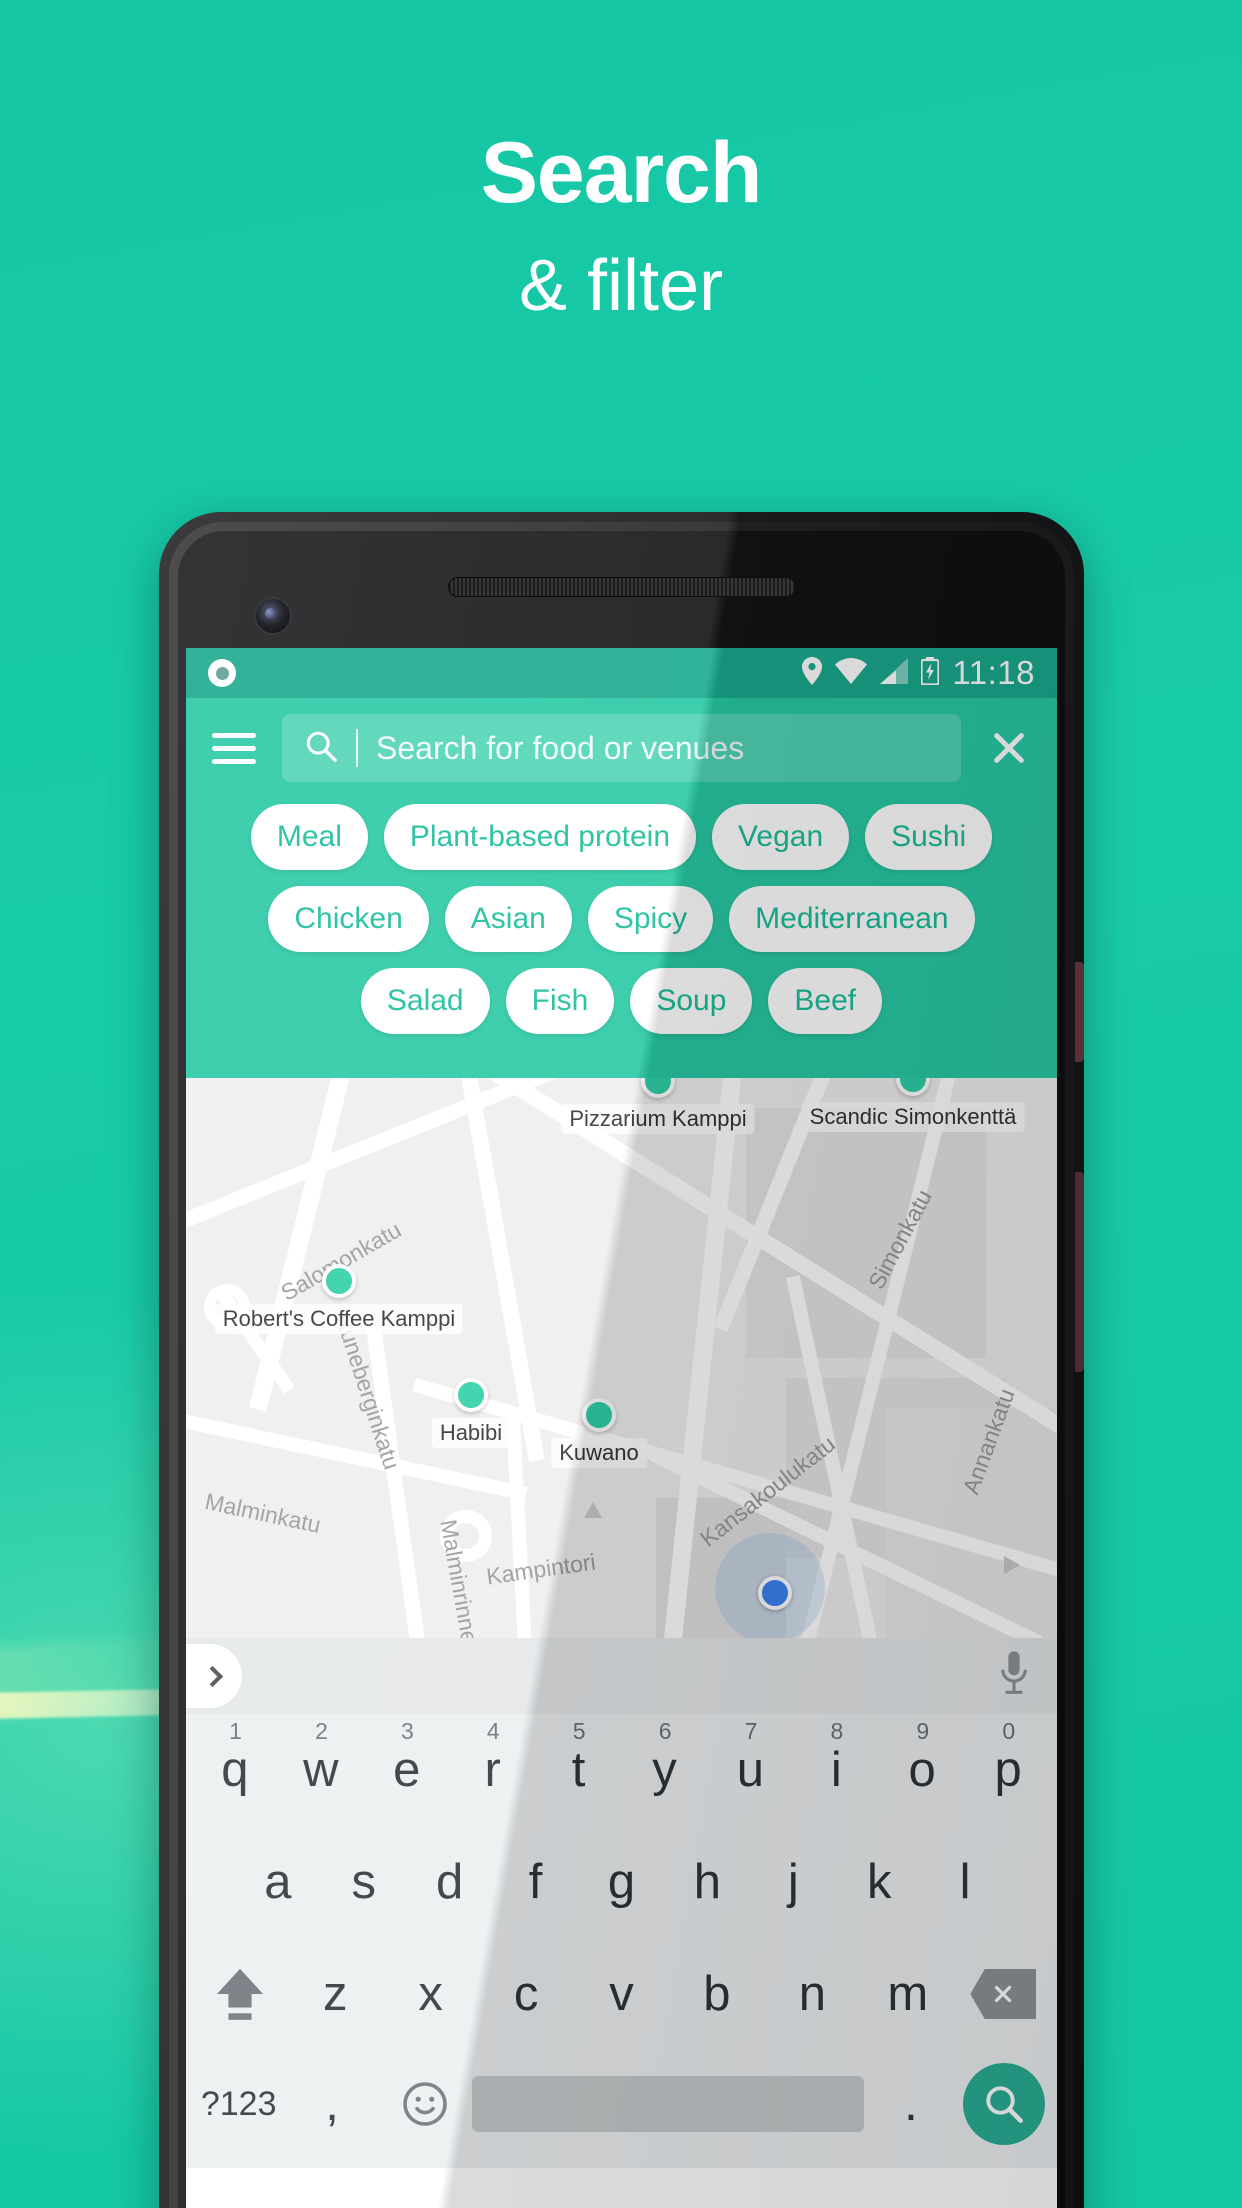 This screenshot has height=2208, width=1242. Describe the element at coordinates (348, 919) in the screenshot. I see `filter-chip-chicken: Chicken` at that location.